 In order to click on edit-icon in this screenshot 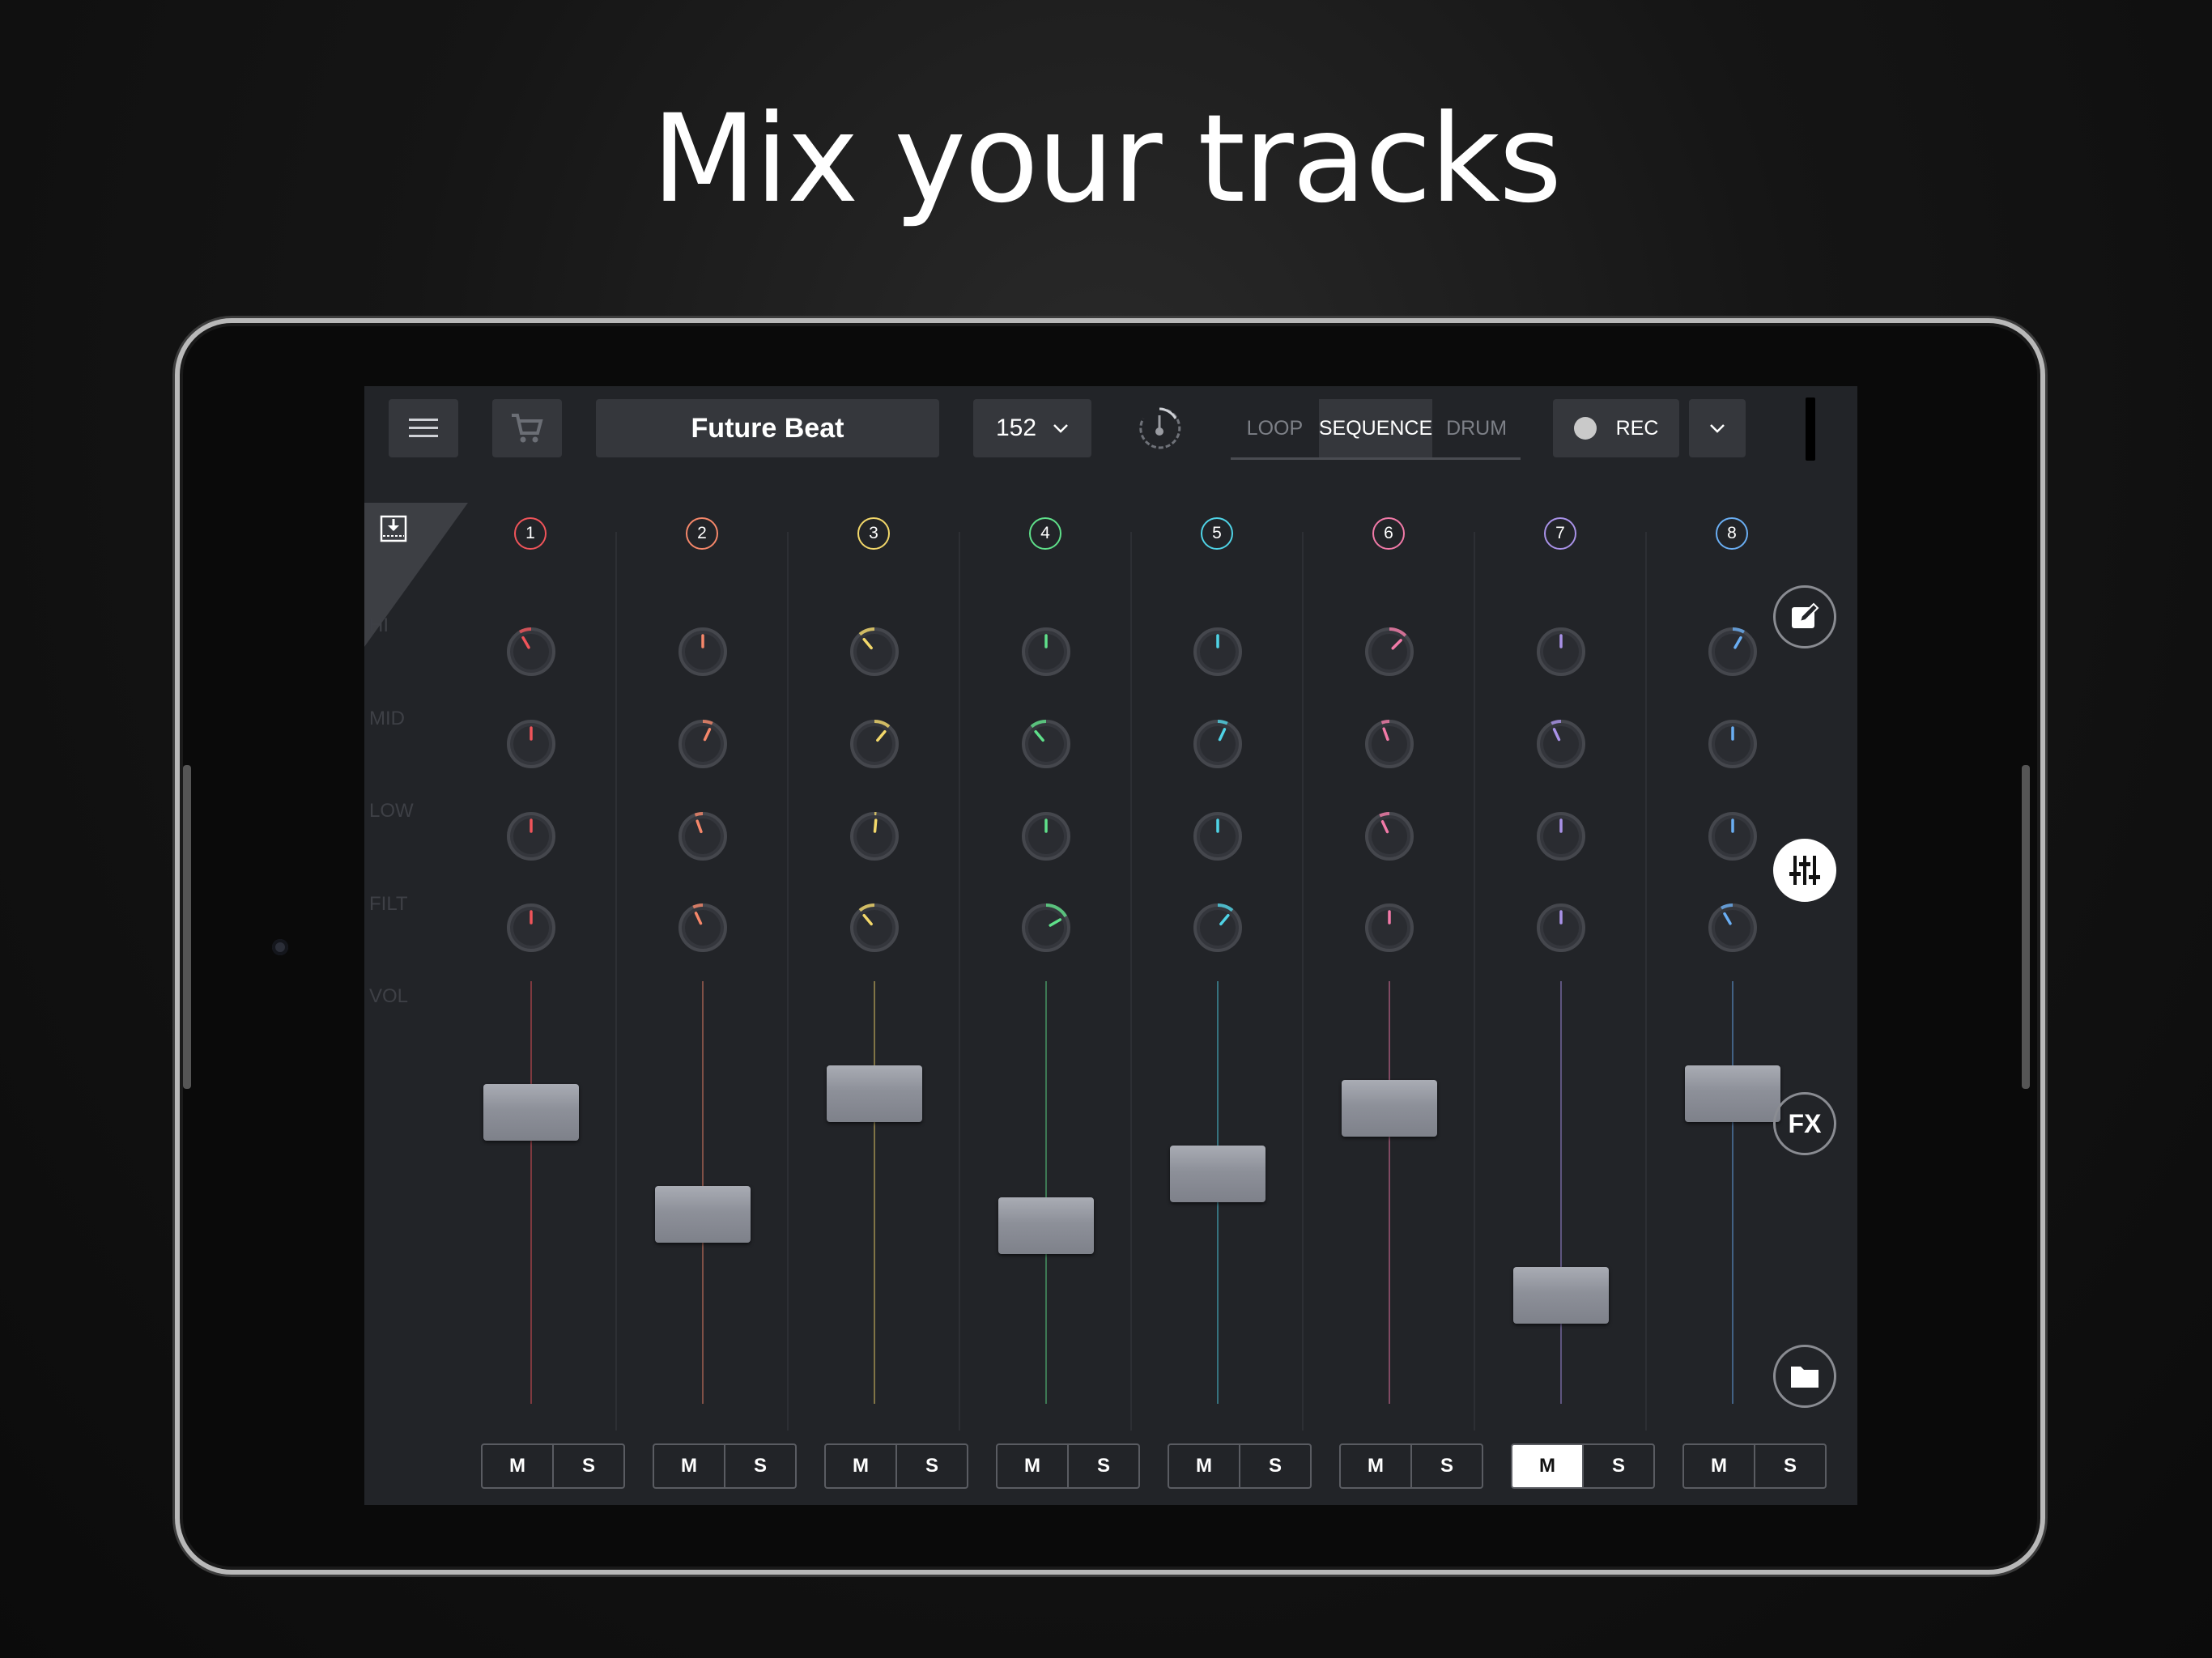, I will do `click(1806, 615)`.